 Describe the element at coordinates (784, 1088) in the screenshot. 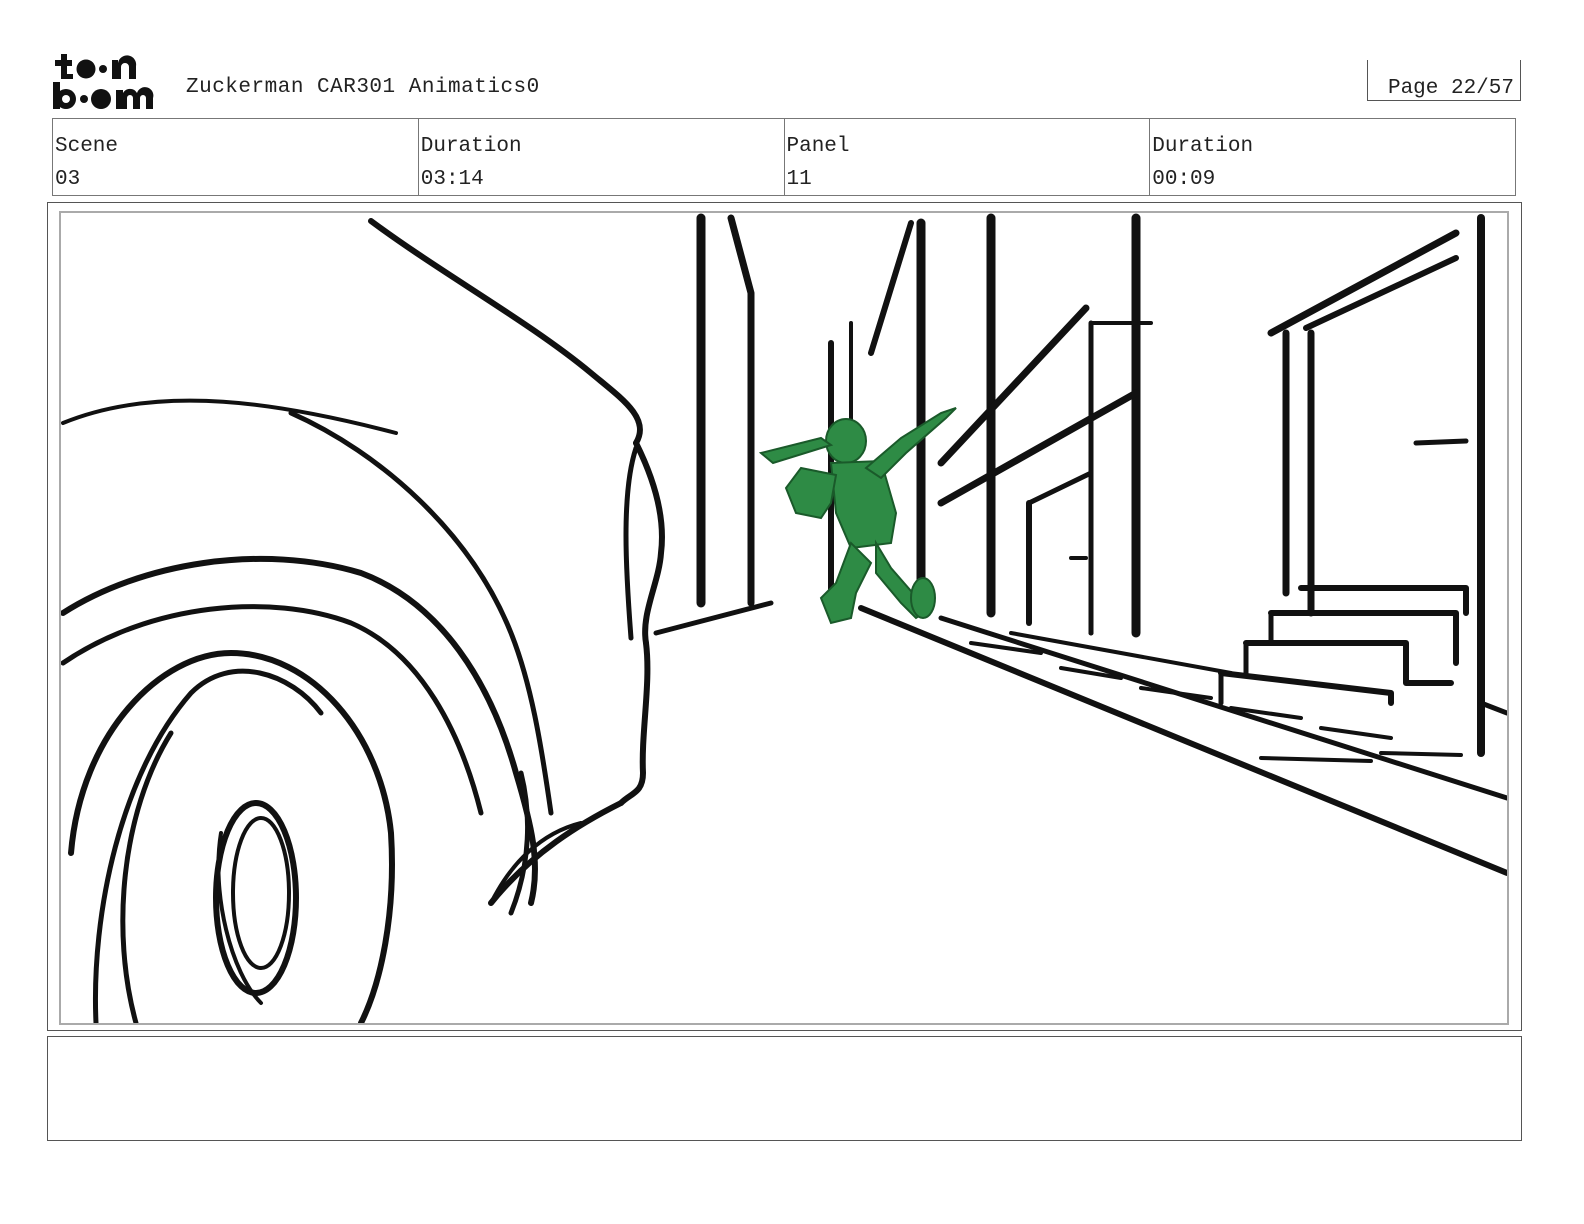

I see `panel-notes-box` at that location.